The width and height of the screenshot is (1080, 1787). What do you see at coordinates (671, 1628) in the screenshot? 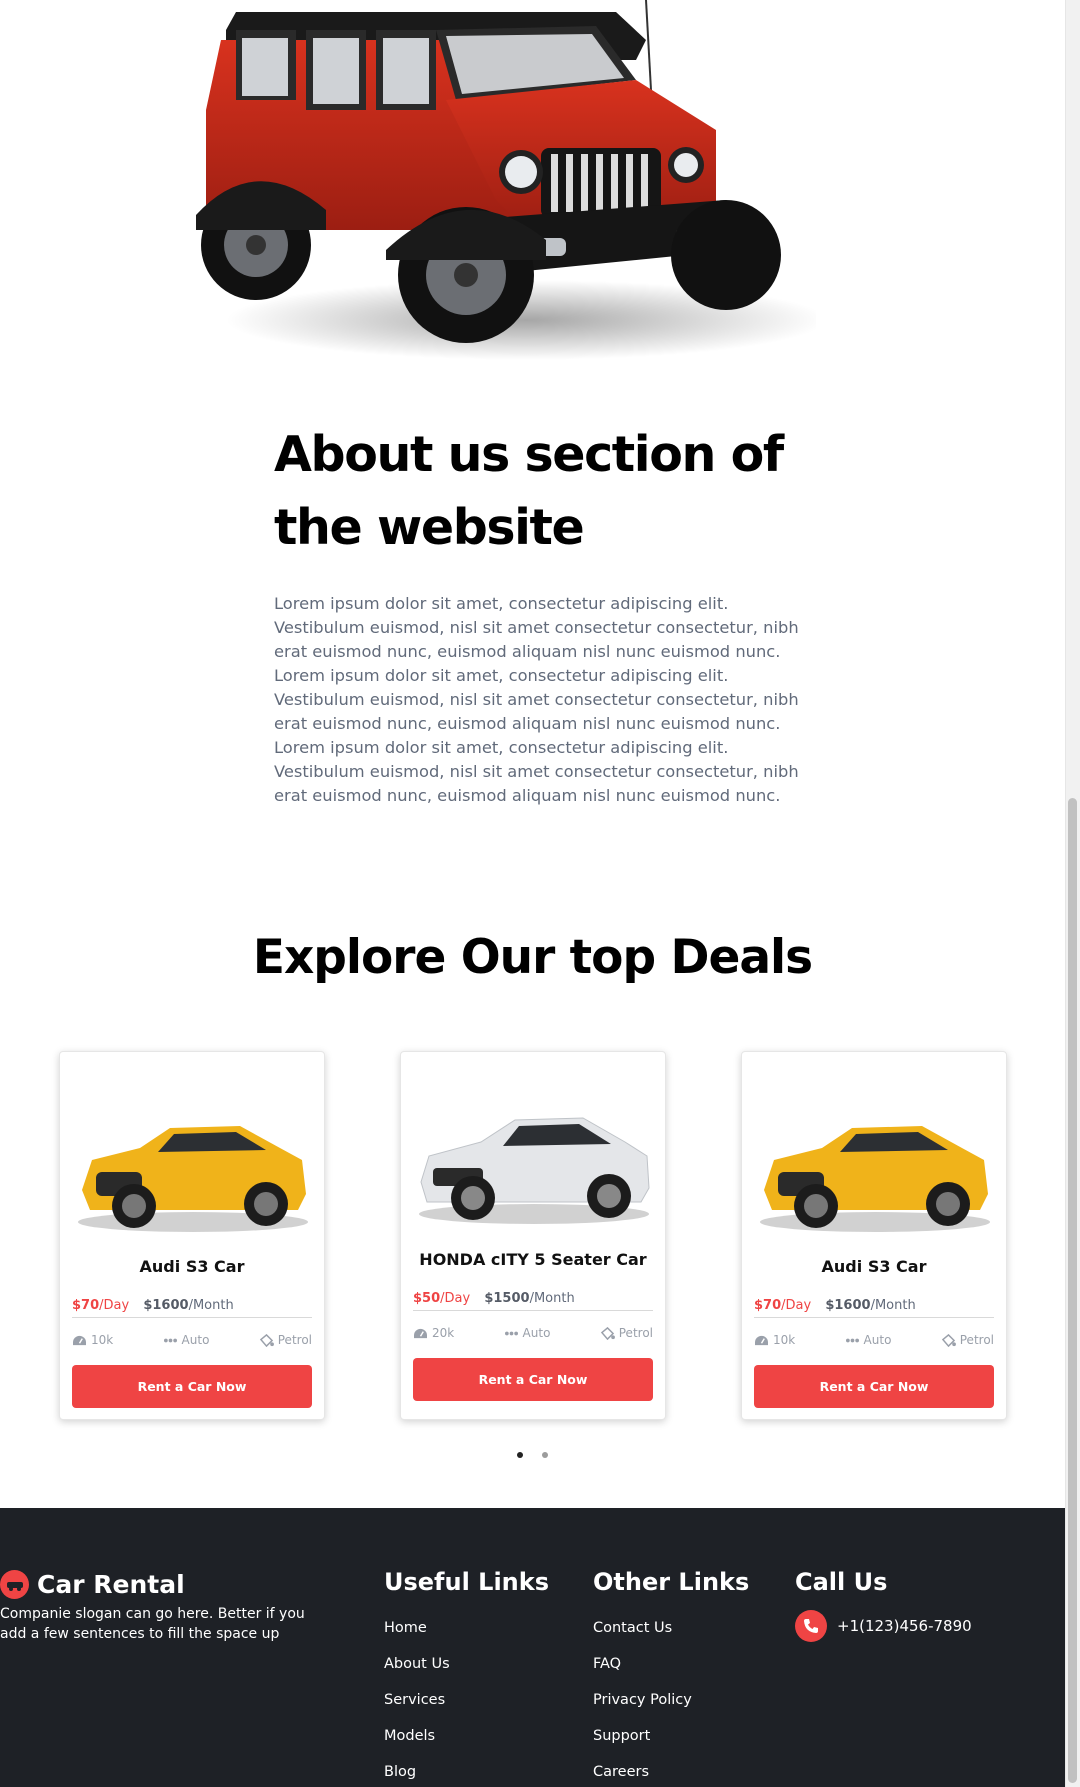
I see `footer-link-contact-us: Contact Us` at bounding box center [671, 1628].